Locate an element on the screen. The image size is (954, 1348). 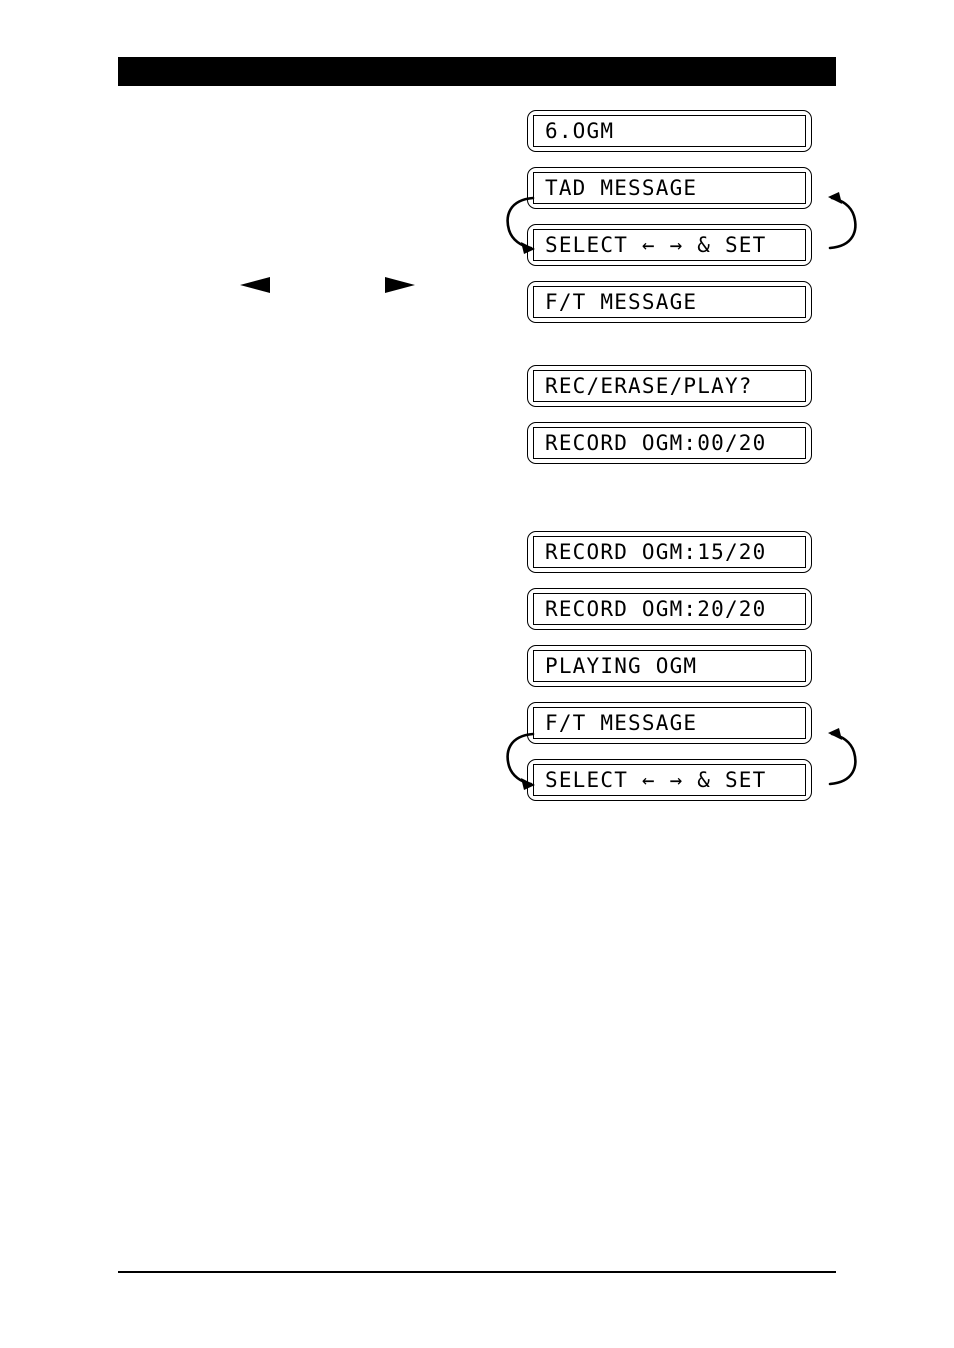
lcd-screen: RECORD OGM:20/20 is located at coordinates (669, 609).